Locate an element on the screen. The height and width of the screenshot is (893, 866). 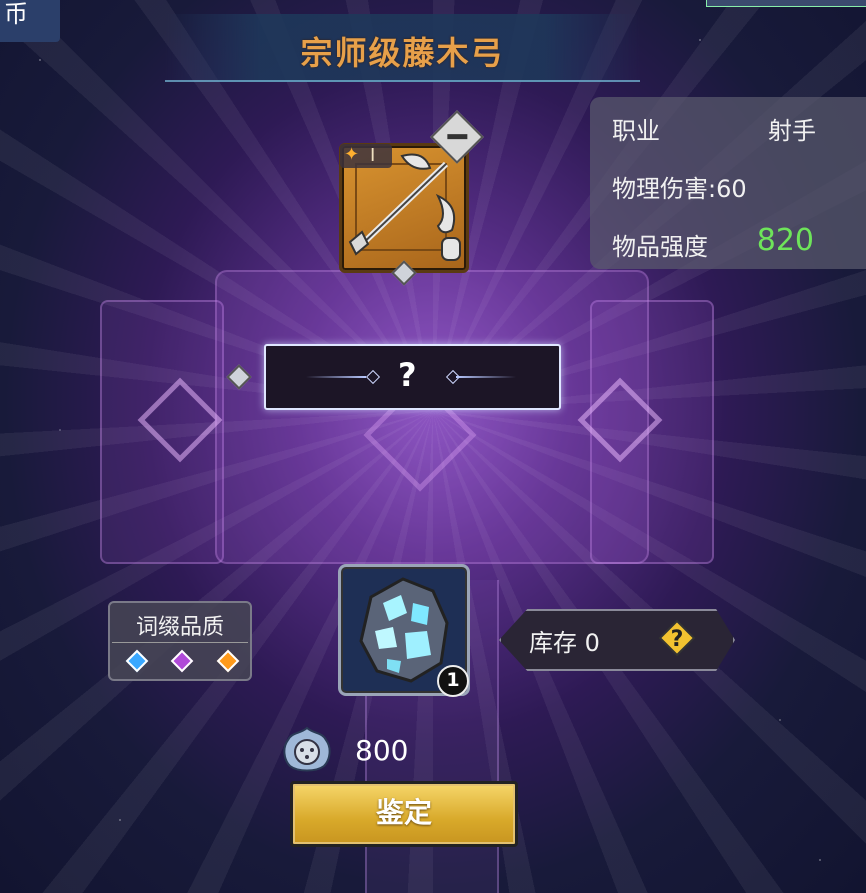
title-bar: 宗师级藤木弓 is located at coordinates (402, 48).